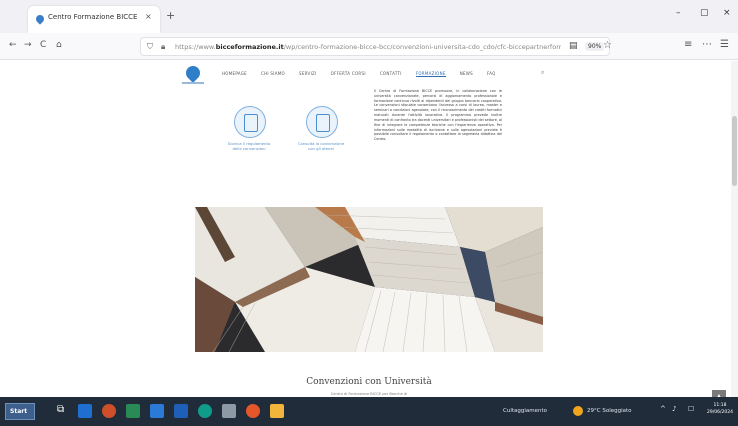  I want to click on clock-time: 11:18, so click(720, 405).